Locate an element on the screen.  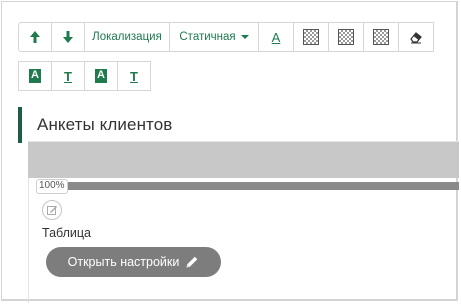
arrow-down-icon is located at coordinates (68, 37).